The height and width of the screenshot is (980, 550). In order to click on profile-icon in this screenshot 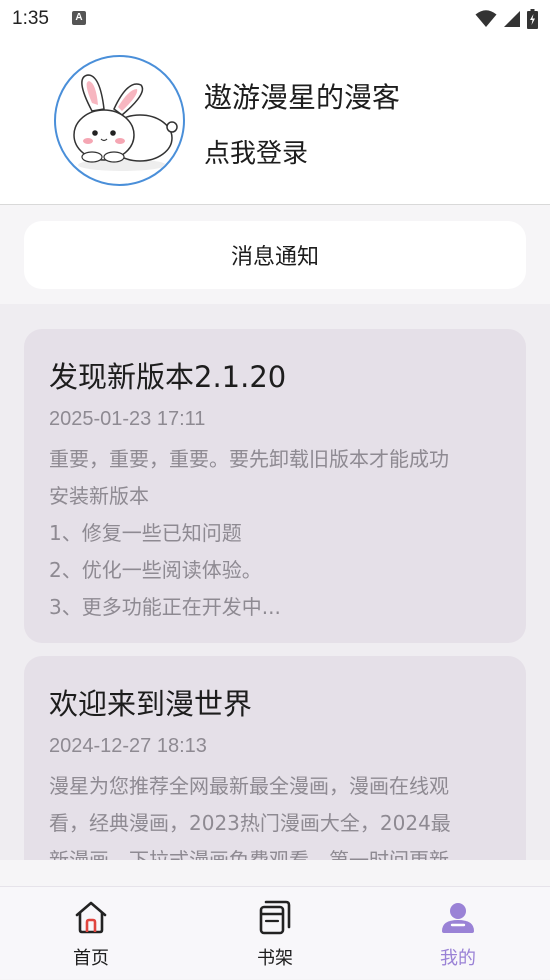, I will do `click(458, 918)`.